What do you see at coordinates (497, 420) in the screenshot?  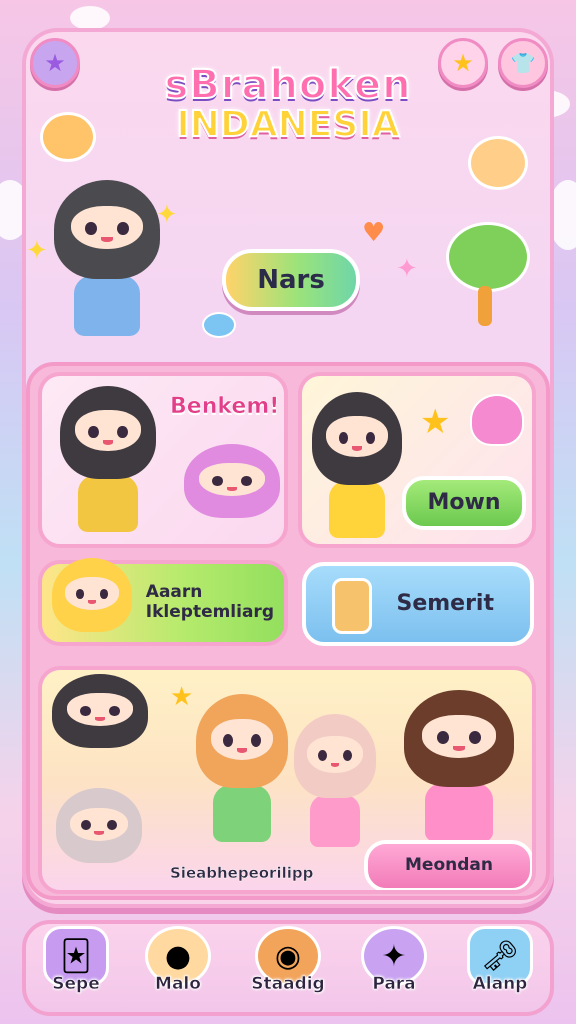 I see `ghost-critter` at bounding box center [497, 420].